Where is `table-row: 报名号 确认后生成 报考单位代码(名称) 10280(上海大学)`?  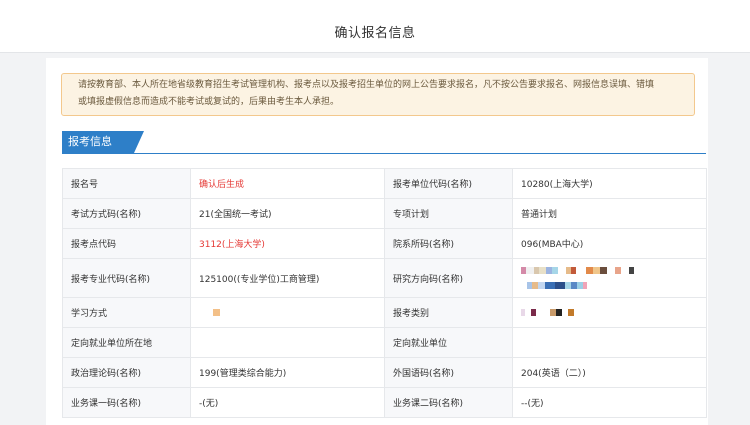 table-row: 报名号 确认后生成 报考单位代码(名称) 10280(上海大学) is located at coordinates (384, 183).